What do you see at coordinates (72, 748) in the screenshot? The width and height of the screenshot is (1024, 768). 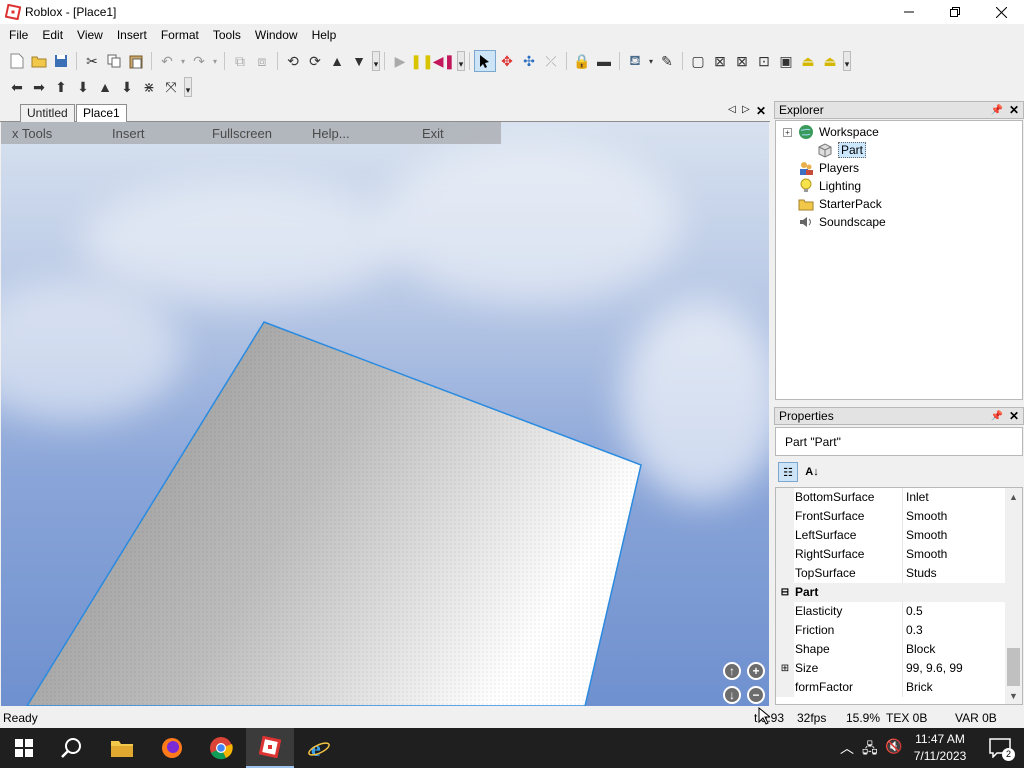 I see `search-button` at bounding box center [72, 748].